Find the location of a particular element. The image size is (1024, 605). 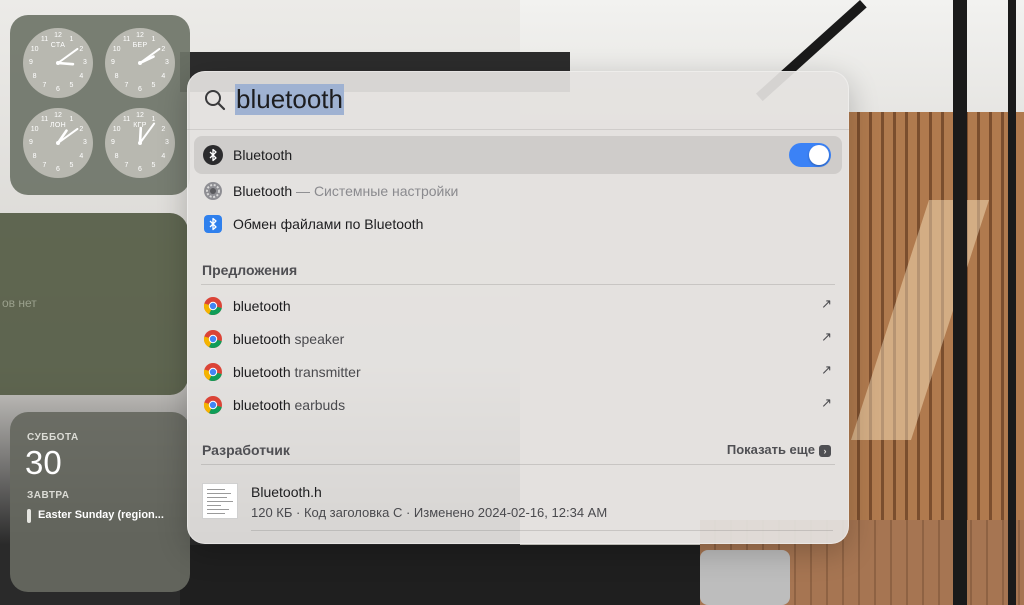

bluetooth-file-exchange-icon is located at coordinates (213, 224).